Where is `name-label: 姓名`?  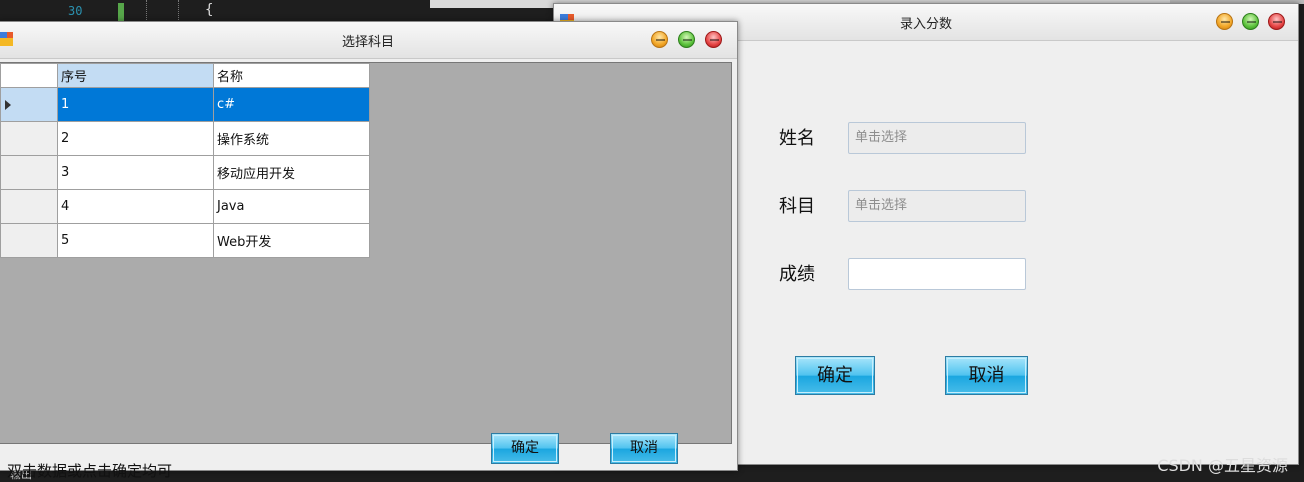
name-label: 姓名 is located at coordinates (797, 138).